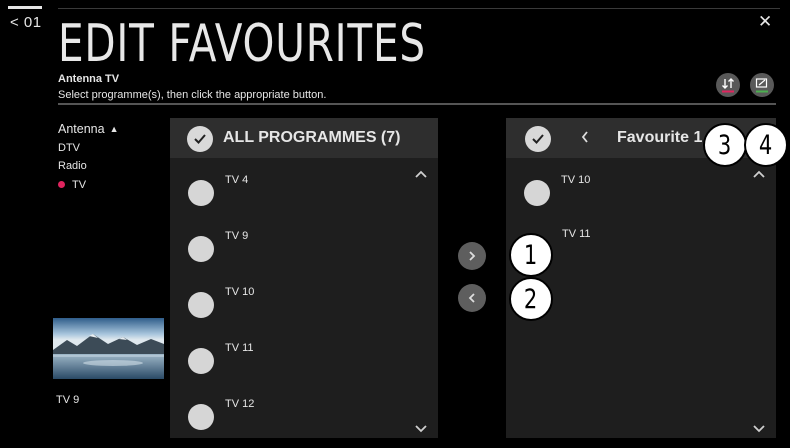 The height and width of the screenshot is (448, 790). What do you see at coordinates (240, 292) in the screenshot?
I see `programme-label: TV 10` at bounding box center [240, 292].